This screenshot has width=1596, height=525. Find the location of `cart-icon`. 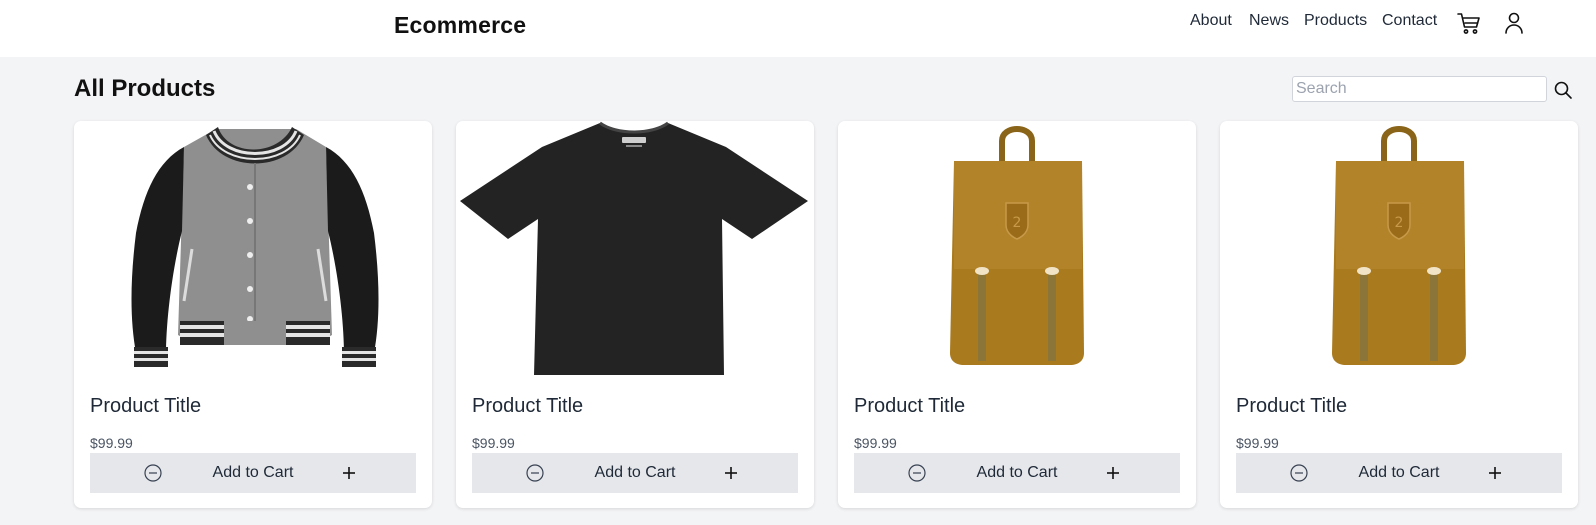

cart-icon is located at coordinates (1469, 23).